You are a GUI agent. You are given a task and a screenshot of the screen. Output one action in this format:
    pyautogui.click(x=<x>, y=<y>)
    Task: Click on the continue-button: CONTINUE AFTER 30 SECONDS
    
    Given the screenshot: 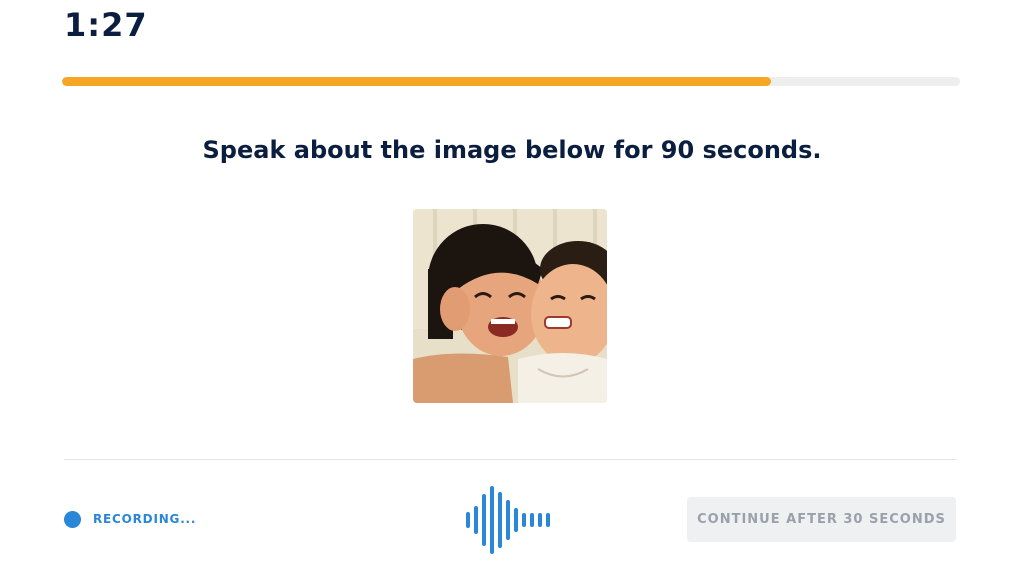 What is the action you would take?
    pyautogui.click(x=821, y=519)
    